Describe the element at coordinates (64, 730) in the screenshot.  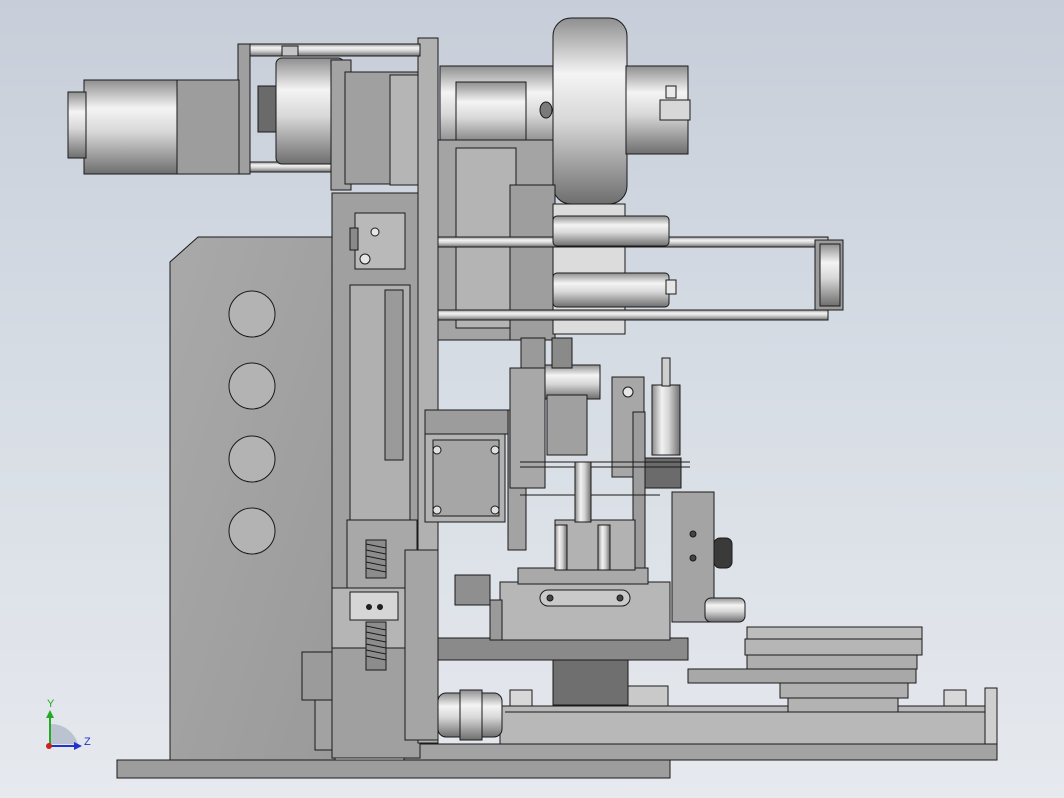
I see `orientation-triad` at that location.